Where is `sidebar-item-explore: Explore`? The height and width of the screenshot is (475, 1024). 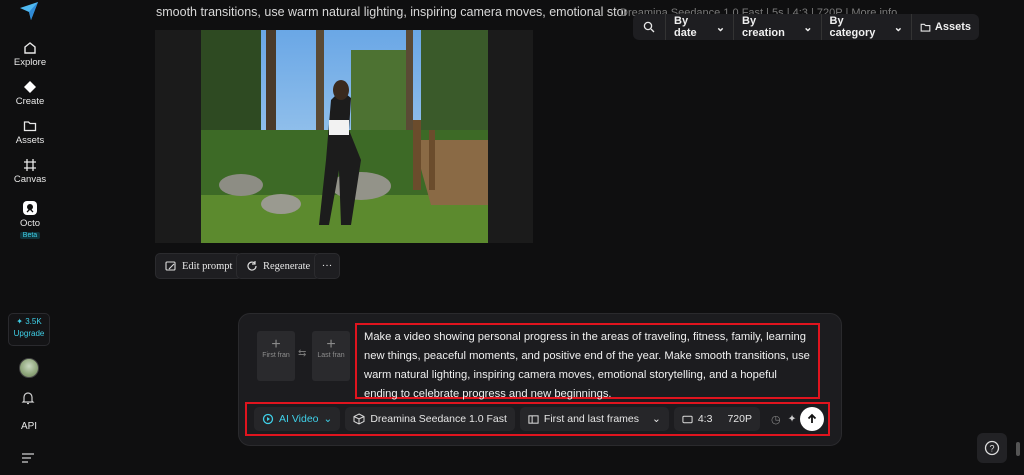 sidebar-item-explore: Explore is located at coordinates (30, 54).